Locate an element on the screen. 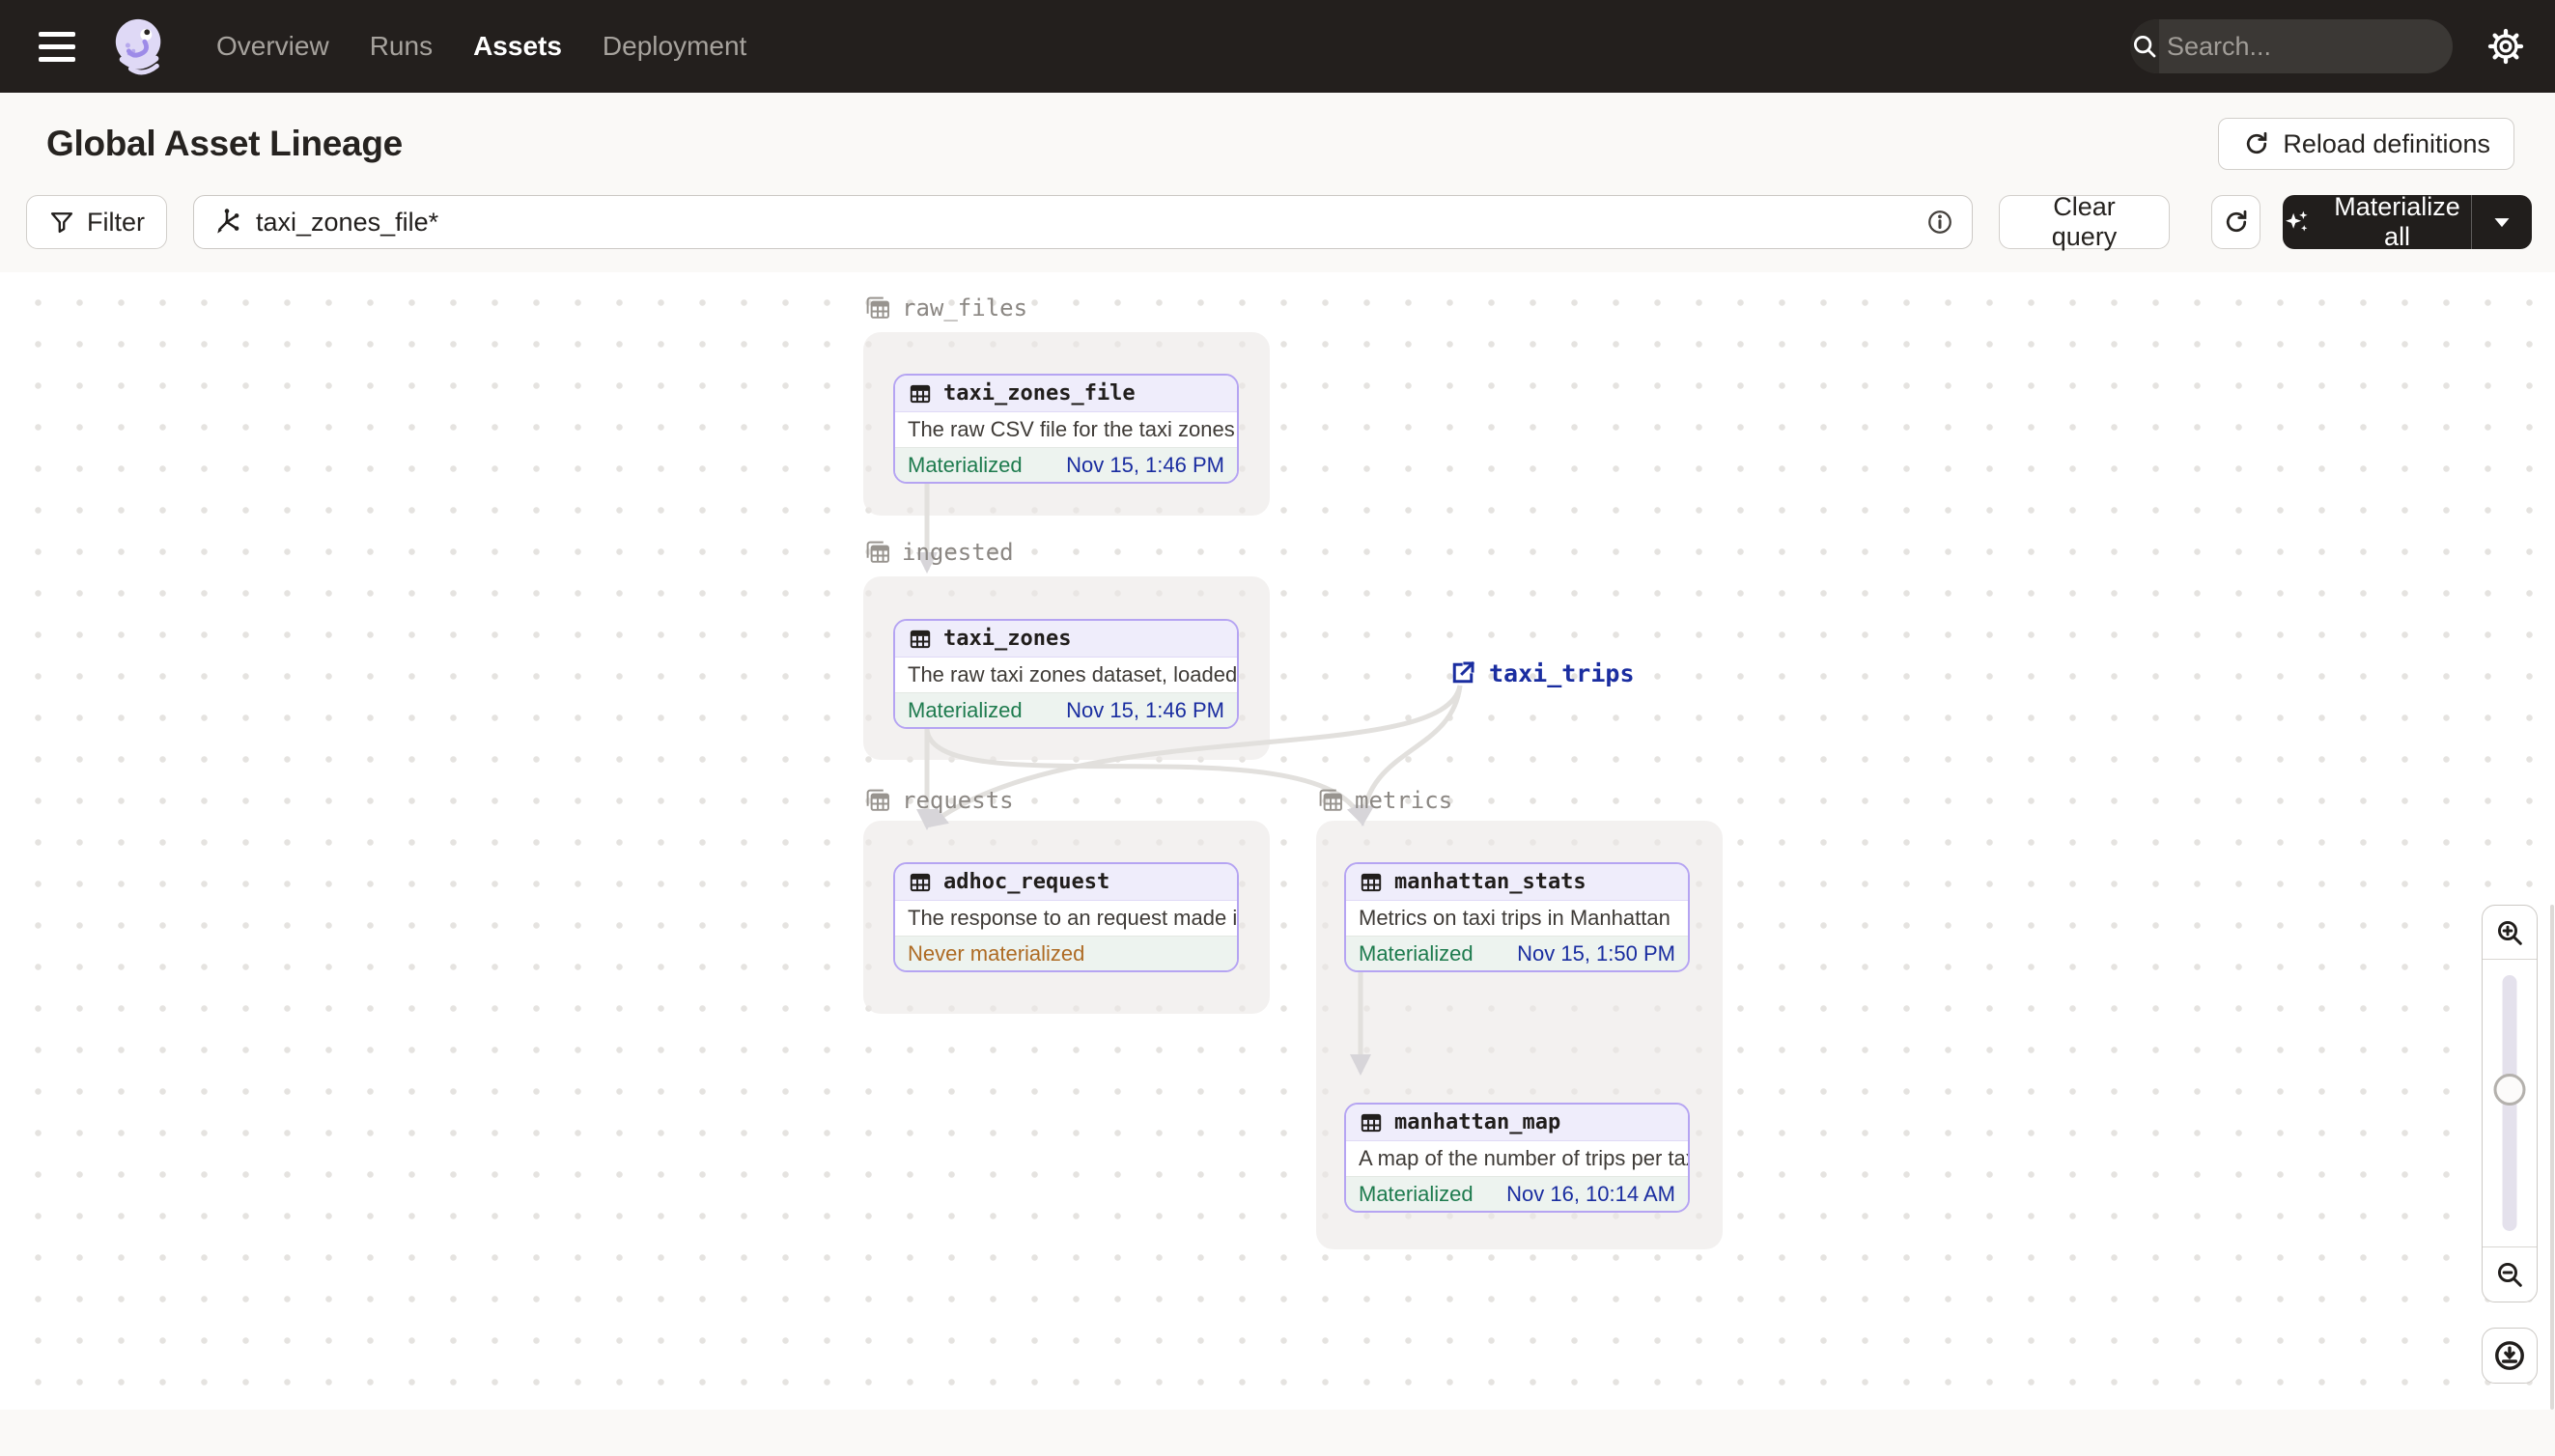 The width and height of the screenshot is (2555, 1456). materialization-timestamp: Nov 16, 10:14 AM is located at coordinates (1590, 1193).